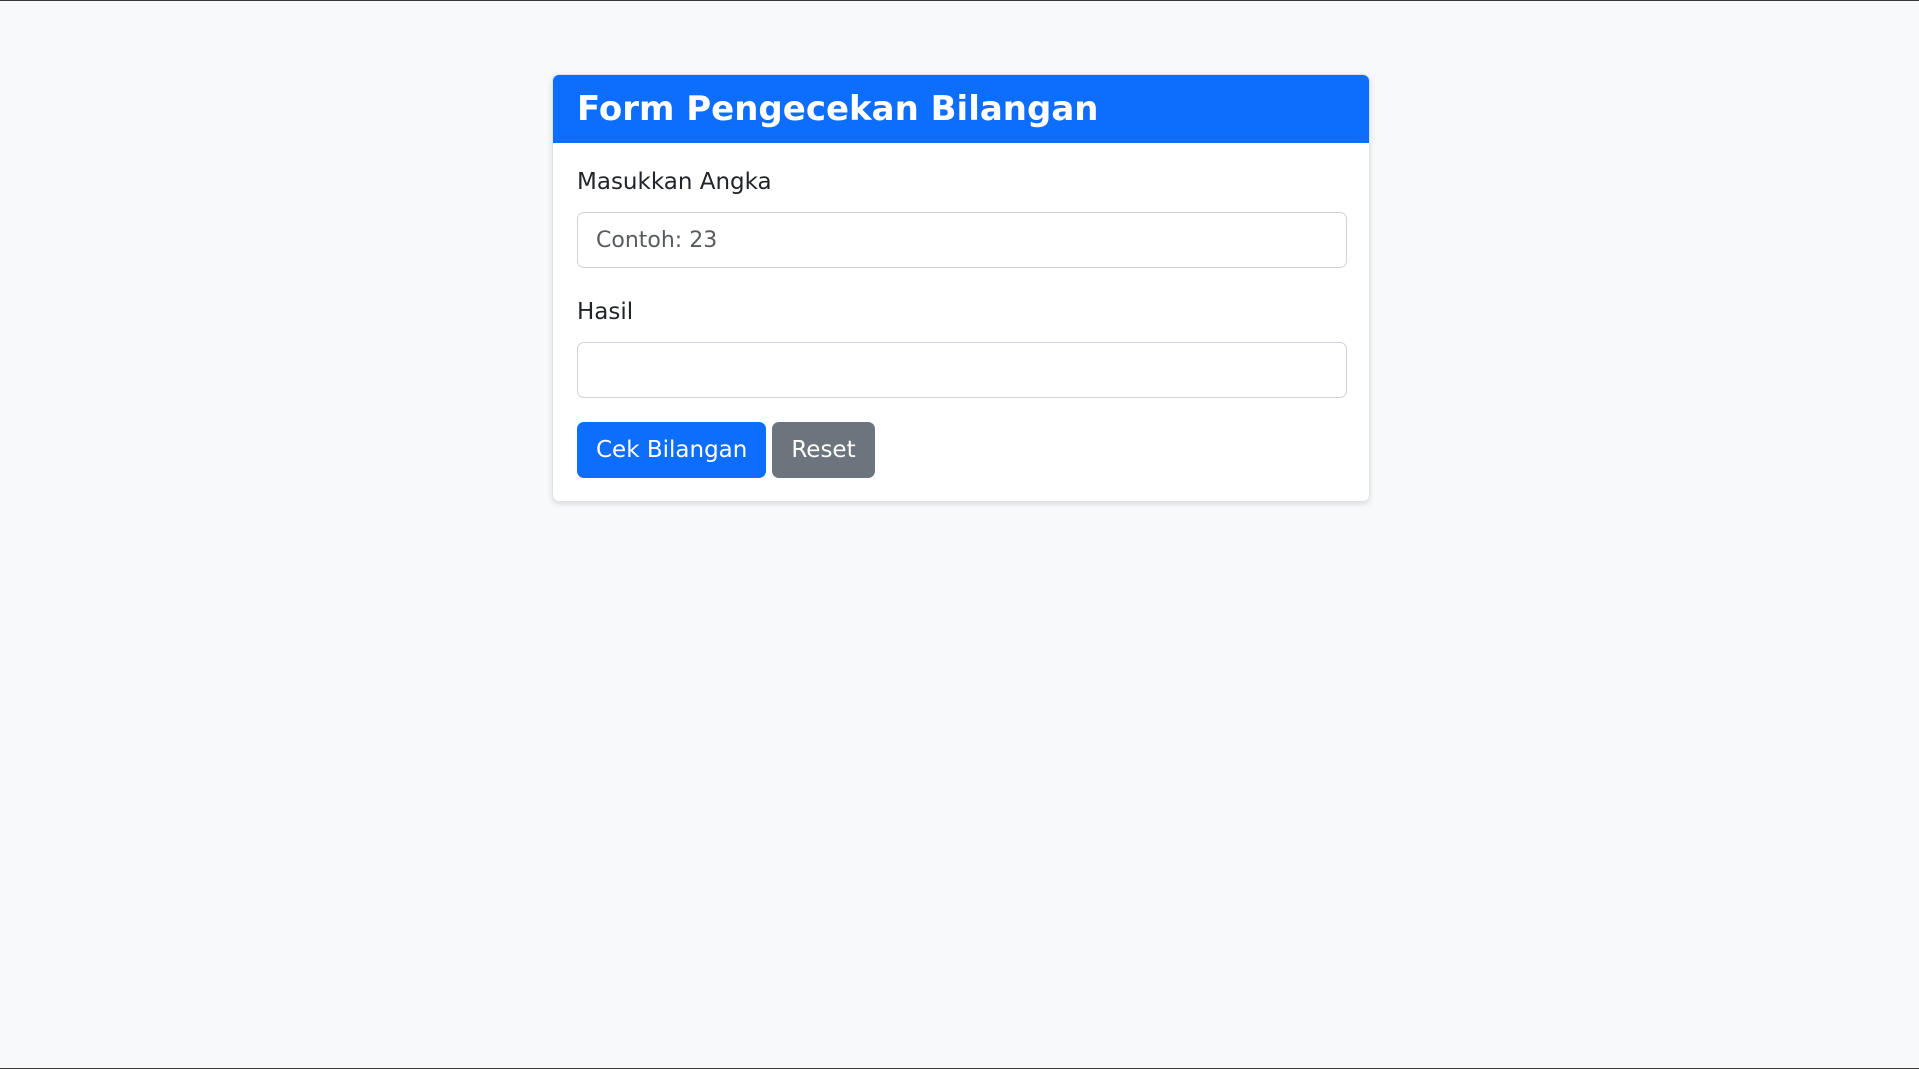  Describe the element at coordinates (823, 450) in the screenshot. I see `reset-button: Reset` at that location.